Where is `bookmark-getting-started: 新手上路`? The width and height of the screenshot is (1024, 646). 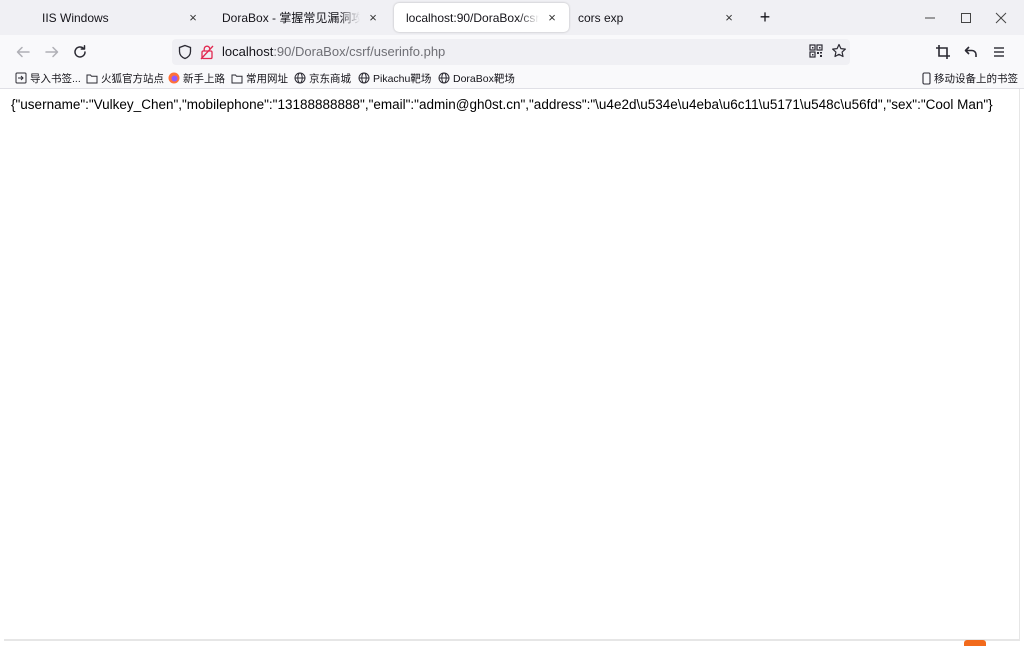 bookmark-getting-started: 新手上路 is located at coordinates (196, 78).